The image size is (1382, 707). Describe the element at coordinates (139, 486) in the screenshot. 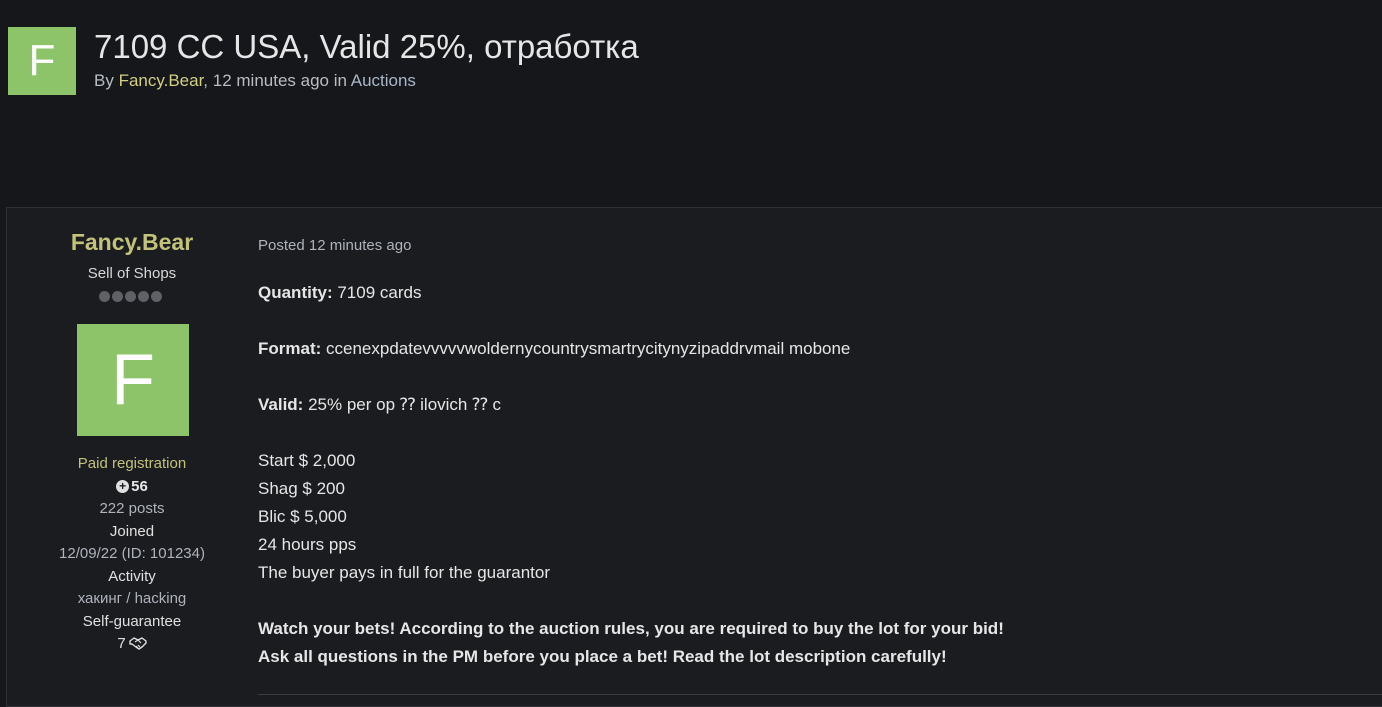

I see `reputation-value: 56` at that location.